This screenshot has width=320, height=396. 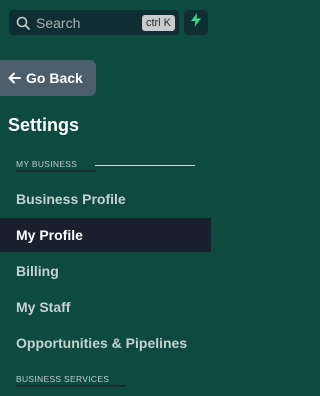 I want to click on nav-item-business-profile: Business Profile, so click(x=105, y=199).